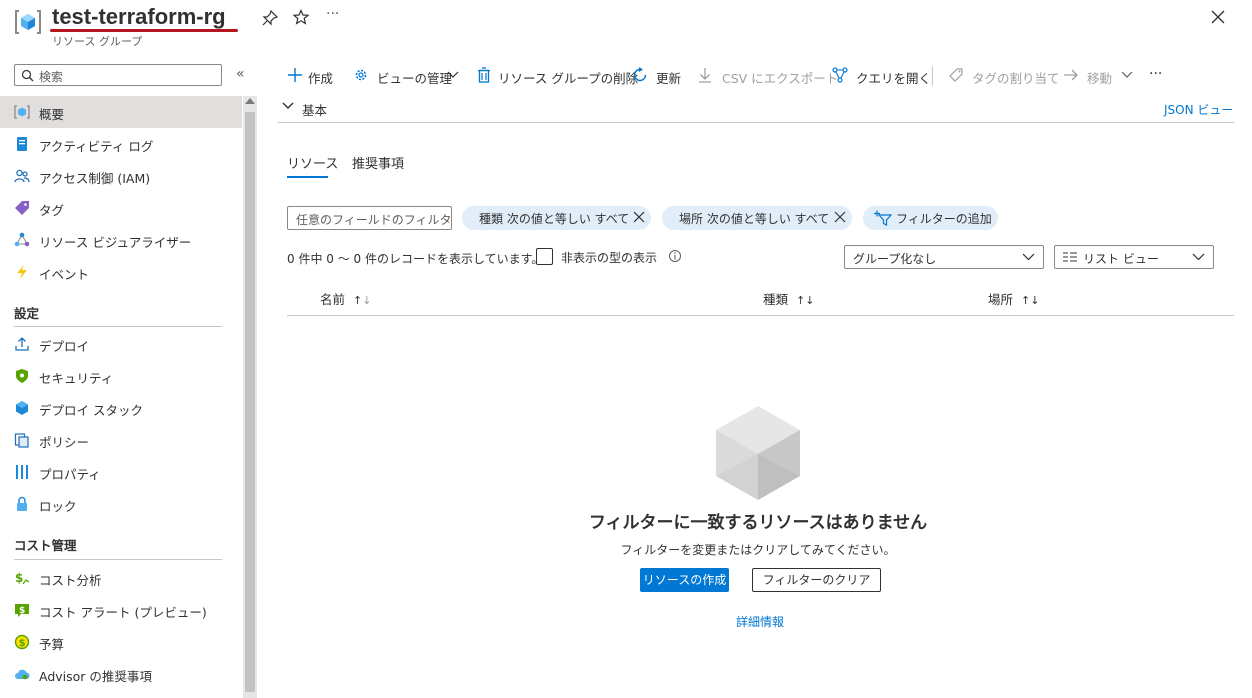 Image resolution: width=1252 pixels, height=698 pixels. What do you see at coordinates (64, 442) in the screenshot?
I see `sidebar-item-label: ポリシー` at bounding box center [64, 442].